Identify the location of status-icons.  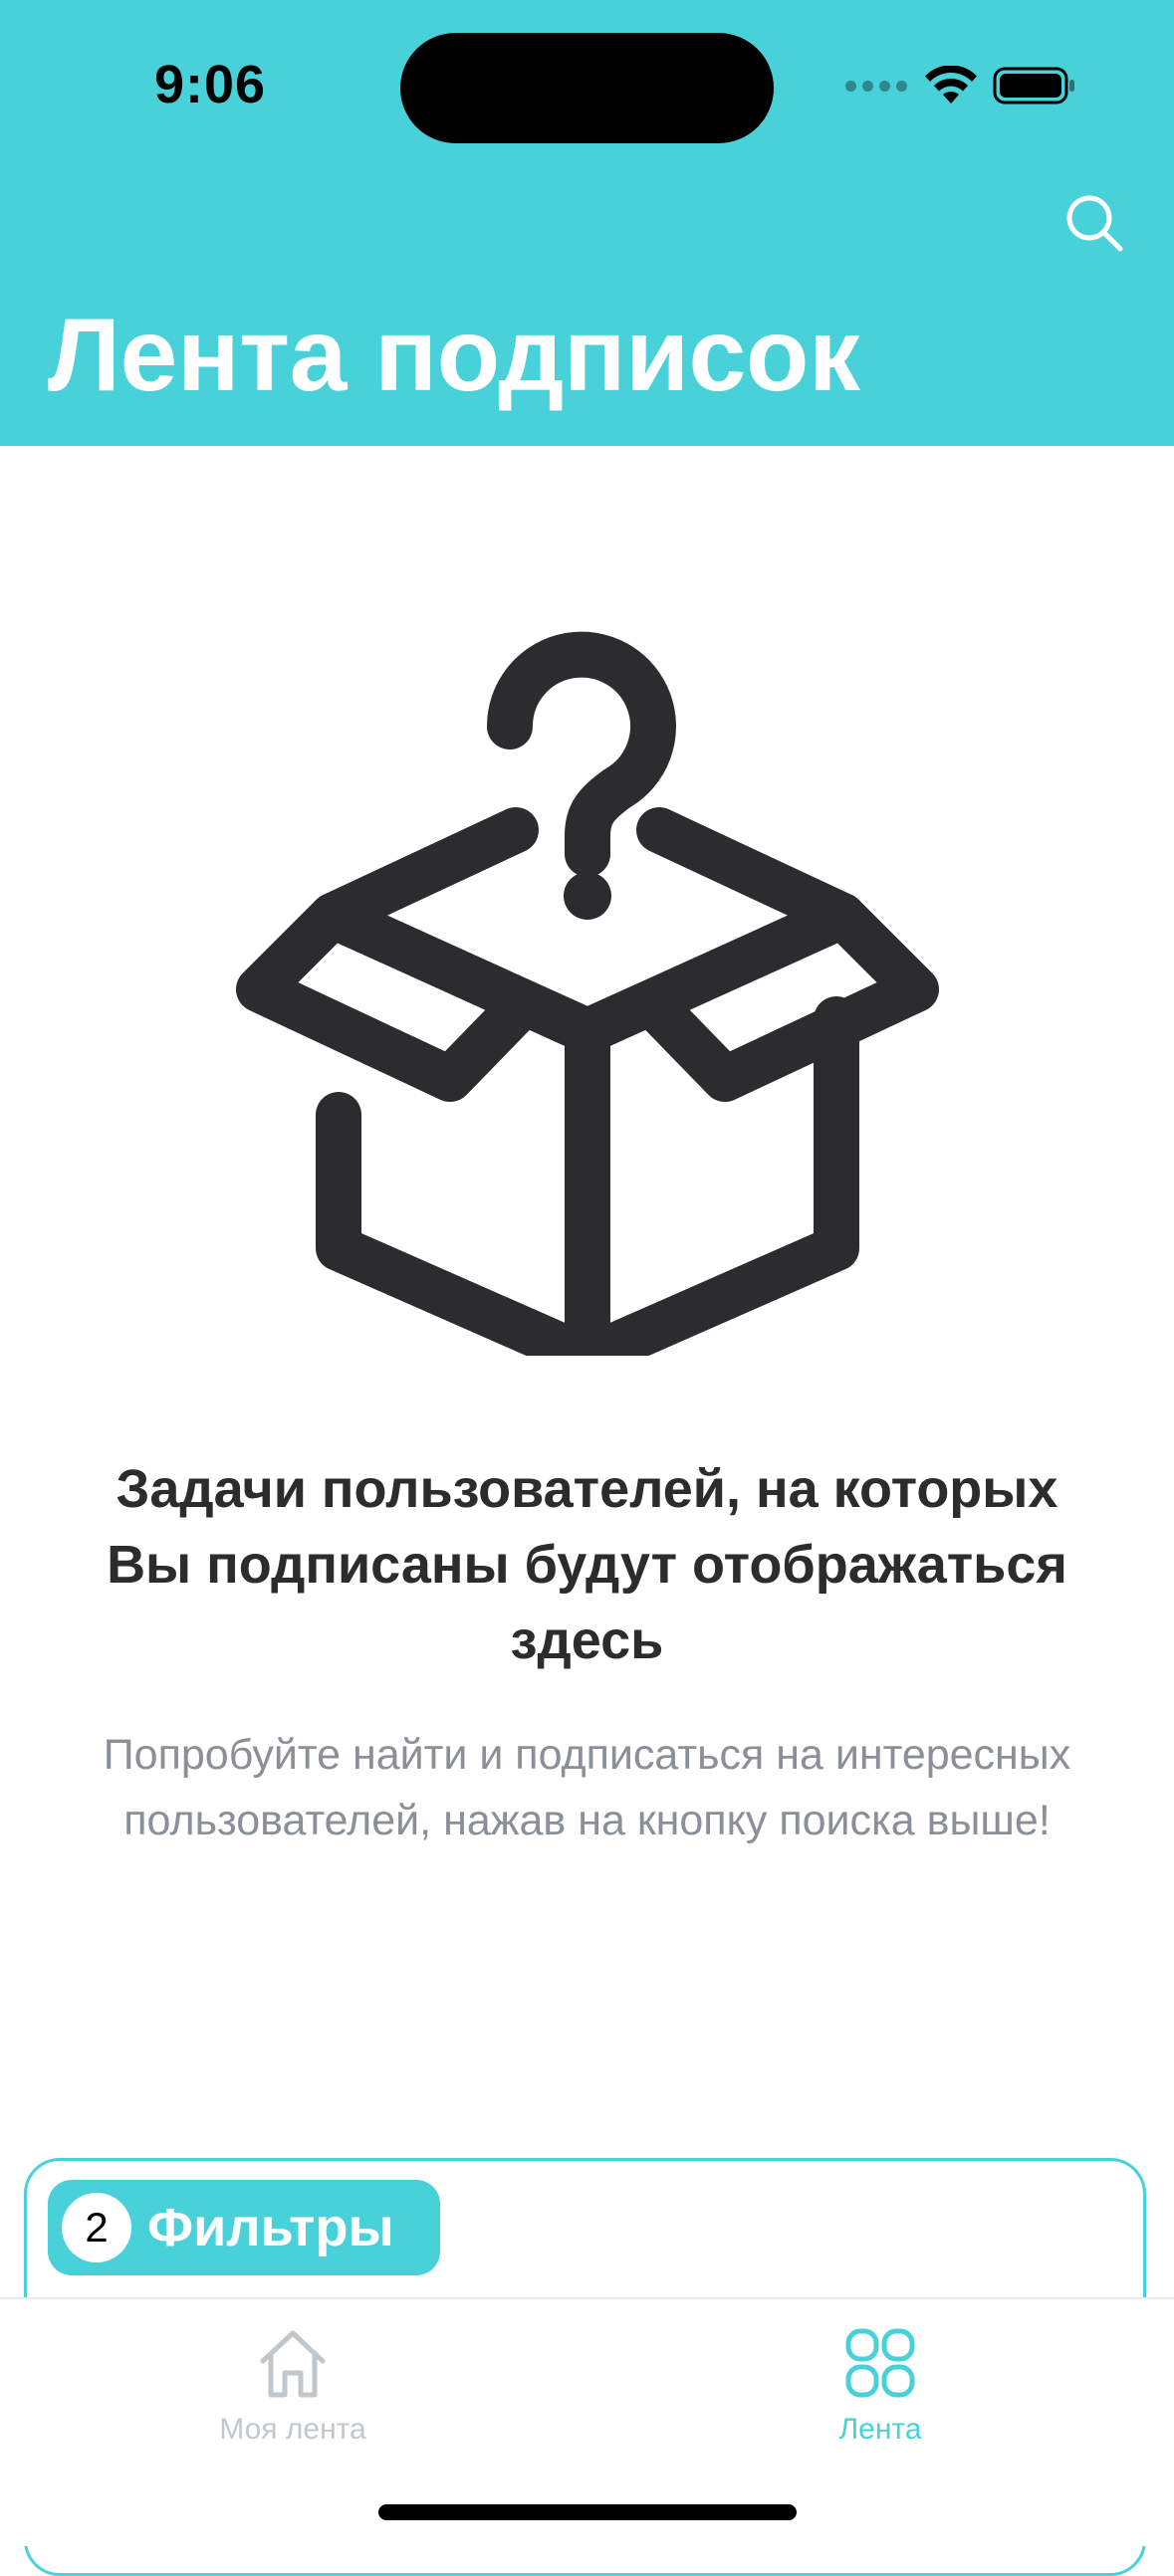
(960, 86).